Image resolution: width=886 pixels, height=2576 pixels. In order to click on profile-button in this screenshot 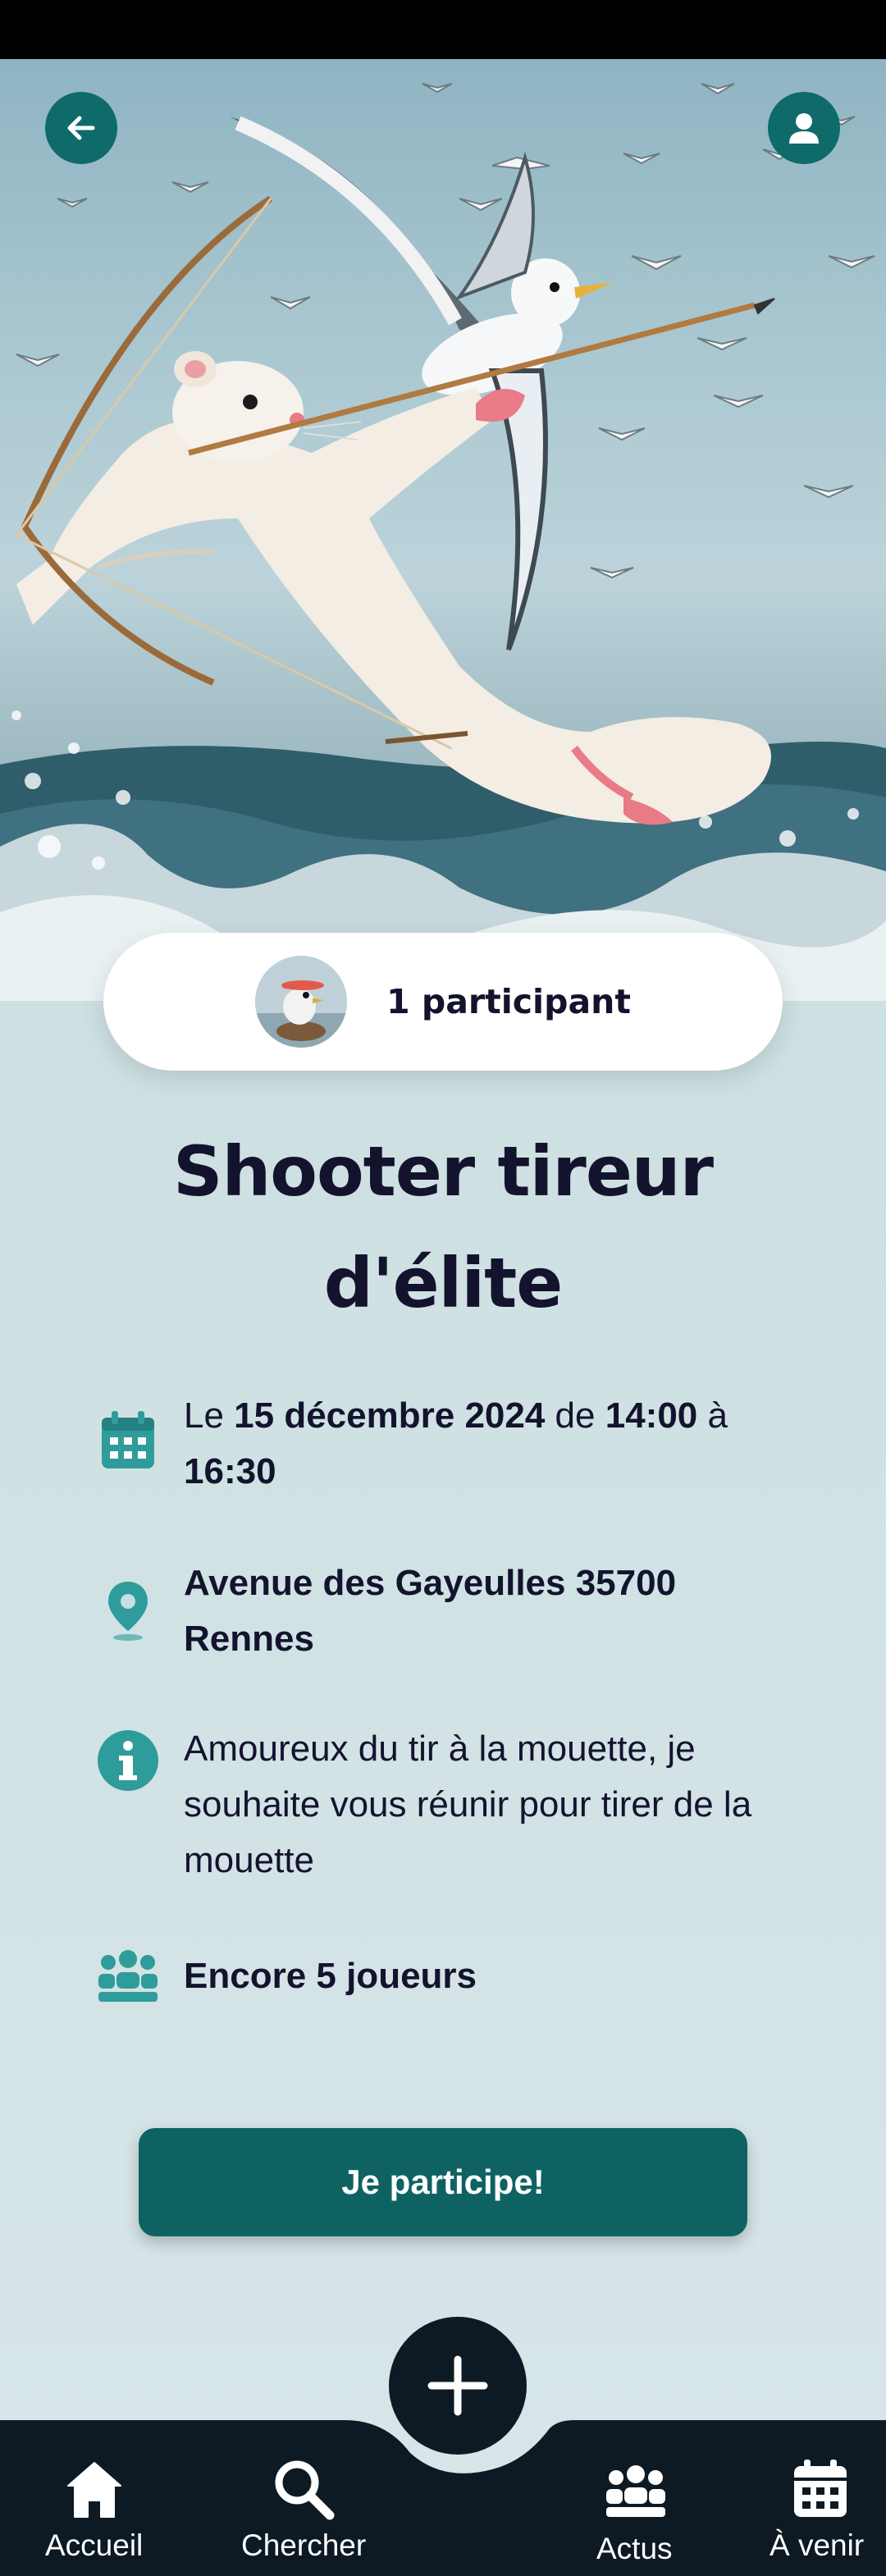, I will do `click(804, 128)`.